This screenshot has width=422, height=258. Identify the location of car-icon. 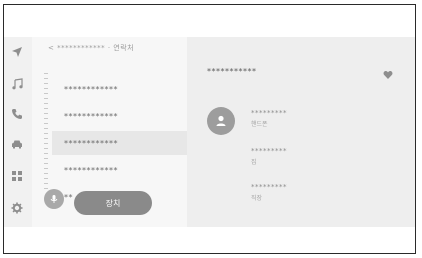
(17, 144).